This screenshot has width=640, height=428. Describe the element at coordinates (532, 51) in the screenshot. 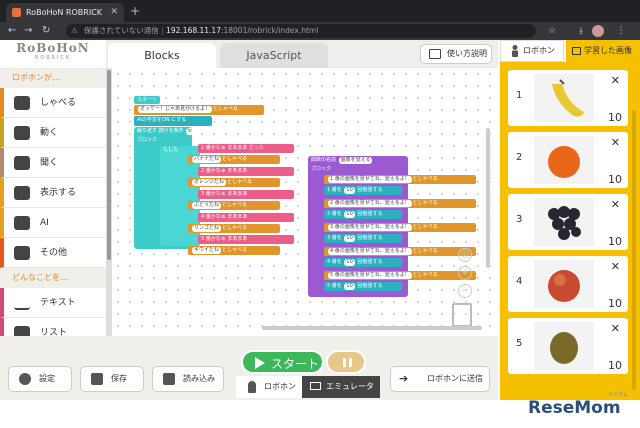

I see `tab-robohon: ロボホン` at that location.